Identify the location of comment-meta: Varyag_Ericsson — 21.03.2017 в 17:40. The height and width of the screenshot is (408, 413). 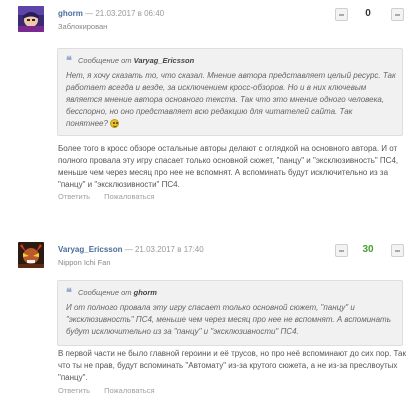
(131, 249).